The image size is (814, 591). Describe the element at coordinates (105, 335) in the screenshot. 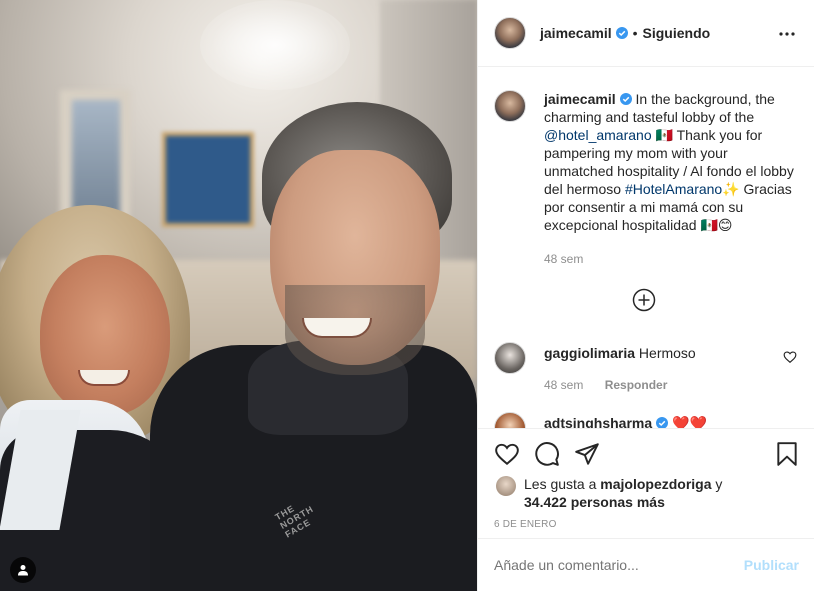

I see `woman-face` at that location.